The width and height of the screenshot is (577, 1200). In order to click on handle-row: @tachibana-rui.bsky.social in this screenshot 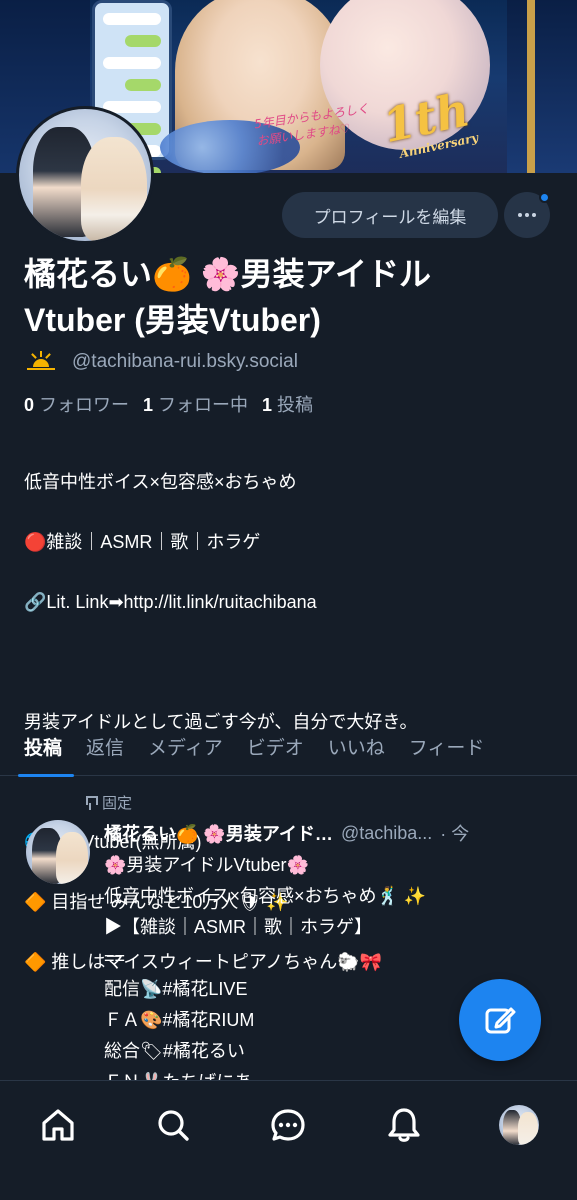, I will do `click(161, 362)`.